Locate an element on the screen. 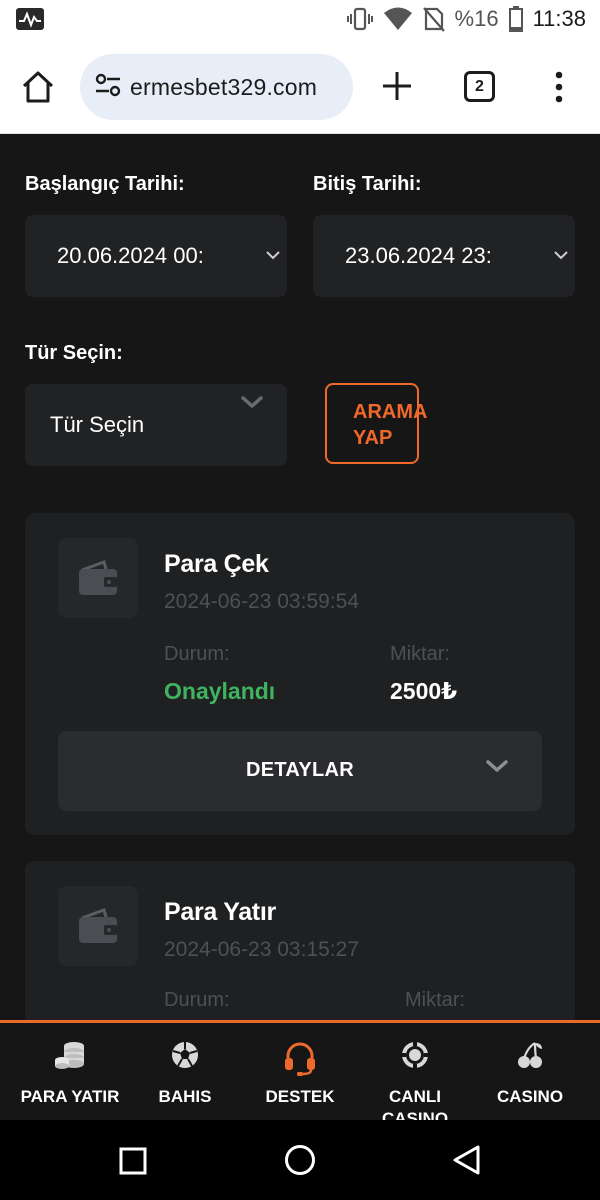  home-circle-icon is located at coordinates (300, 1160).